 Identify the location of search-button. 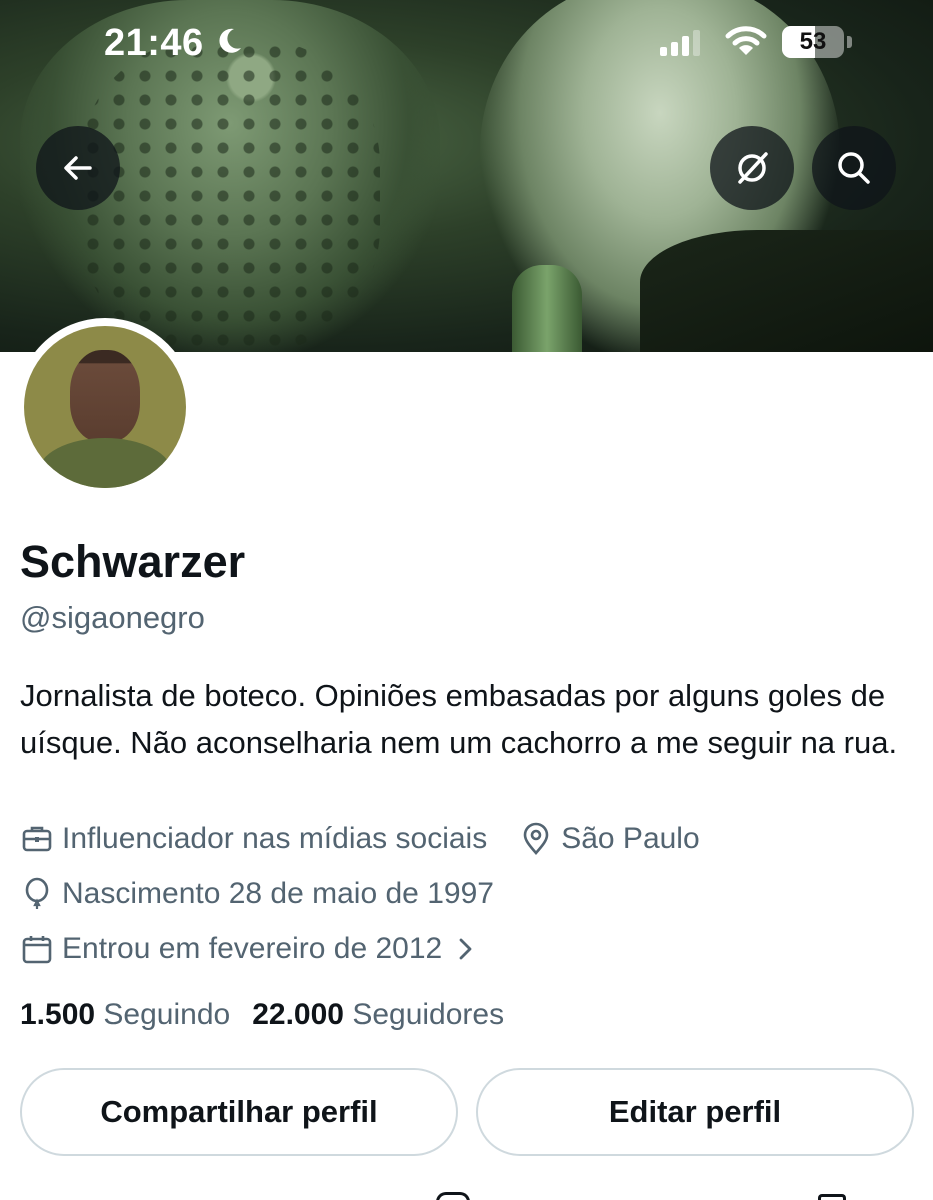
(854, 168).